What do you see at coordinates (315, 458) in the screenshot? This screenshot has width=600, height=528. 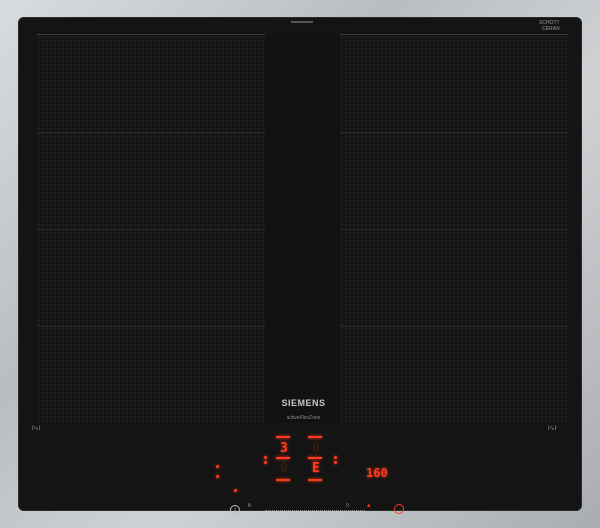 I see `zone-indicator-mid-right` at bounding box center [315, 458].